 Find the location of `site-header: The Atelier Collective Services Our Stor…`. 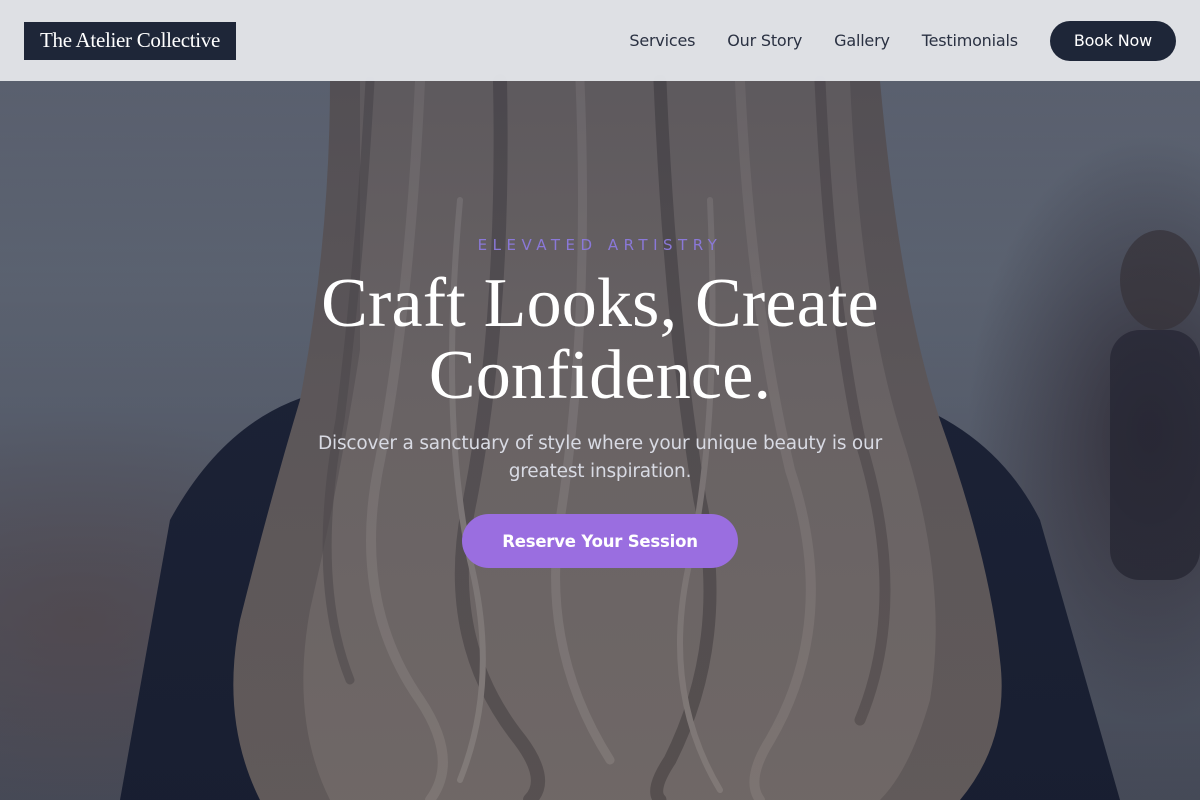

site-header: The Atelier Collective Services Our Stor… is located at coordinates (600, 40).